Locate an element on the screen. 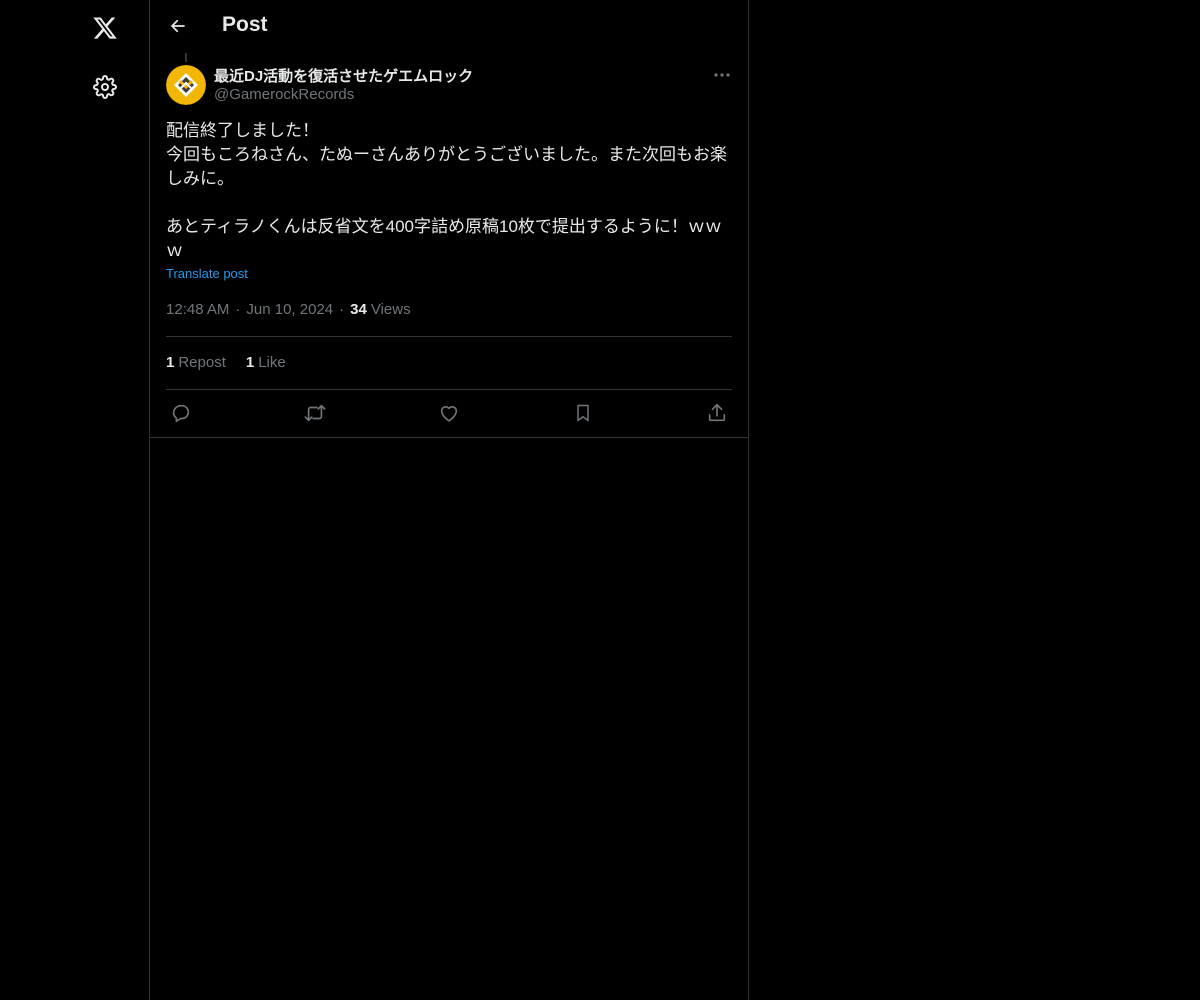 This screenshot has height=1000, width=1200. repost-icon is located at coordinates (315, 413).